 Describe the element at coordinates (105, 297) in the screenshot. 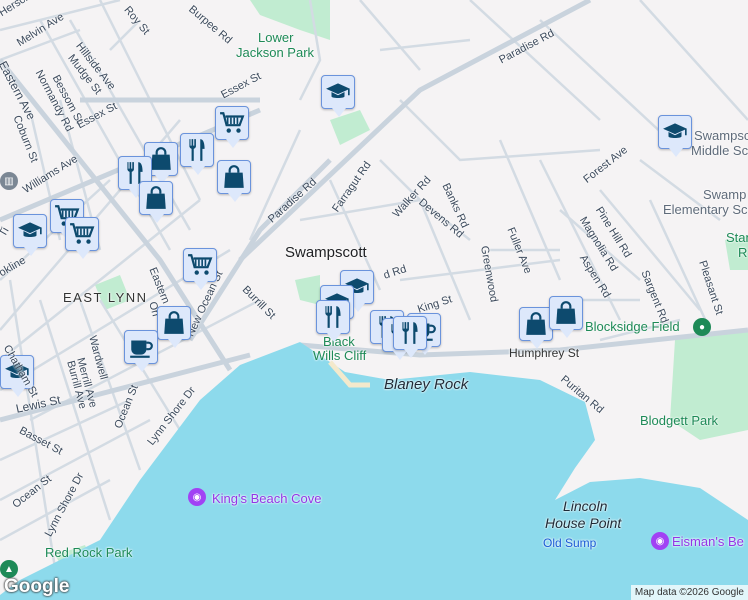

I see `place-east-lynn: EAST LYNN` at that location.